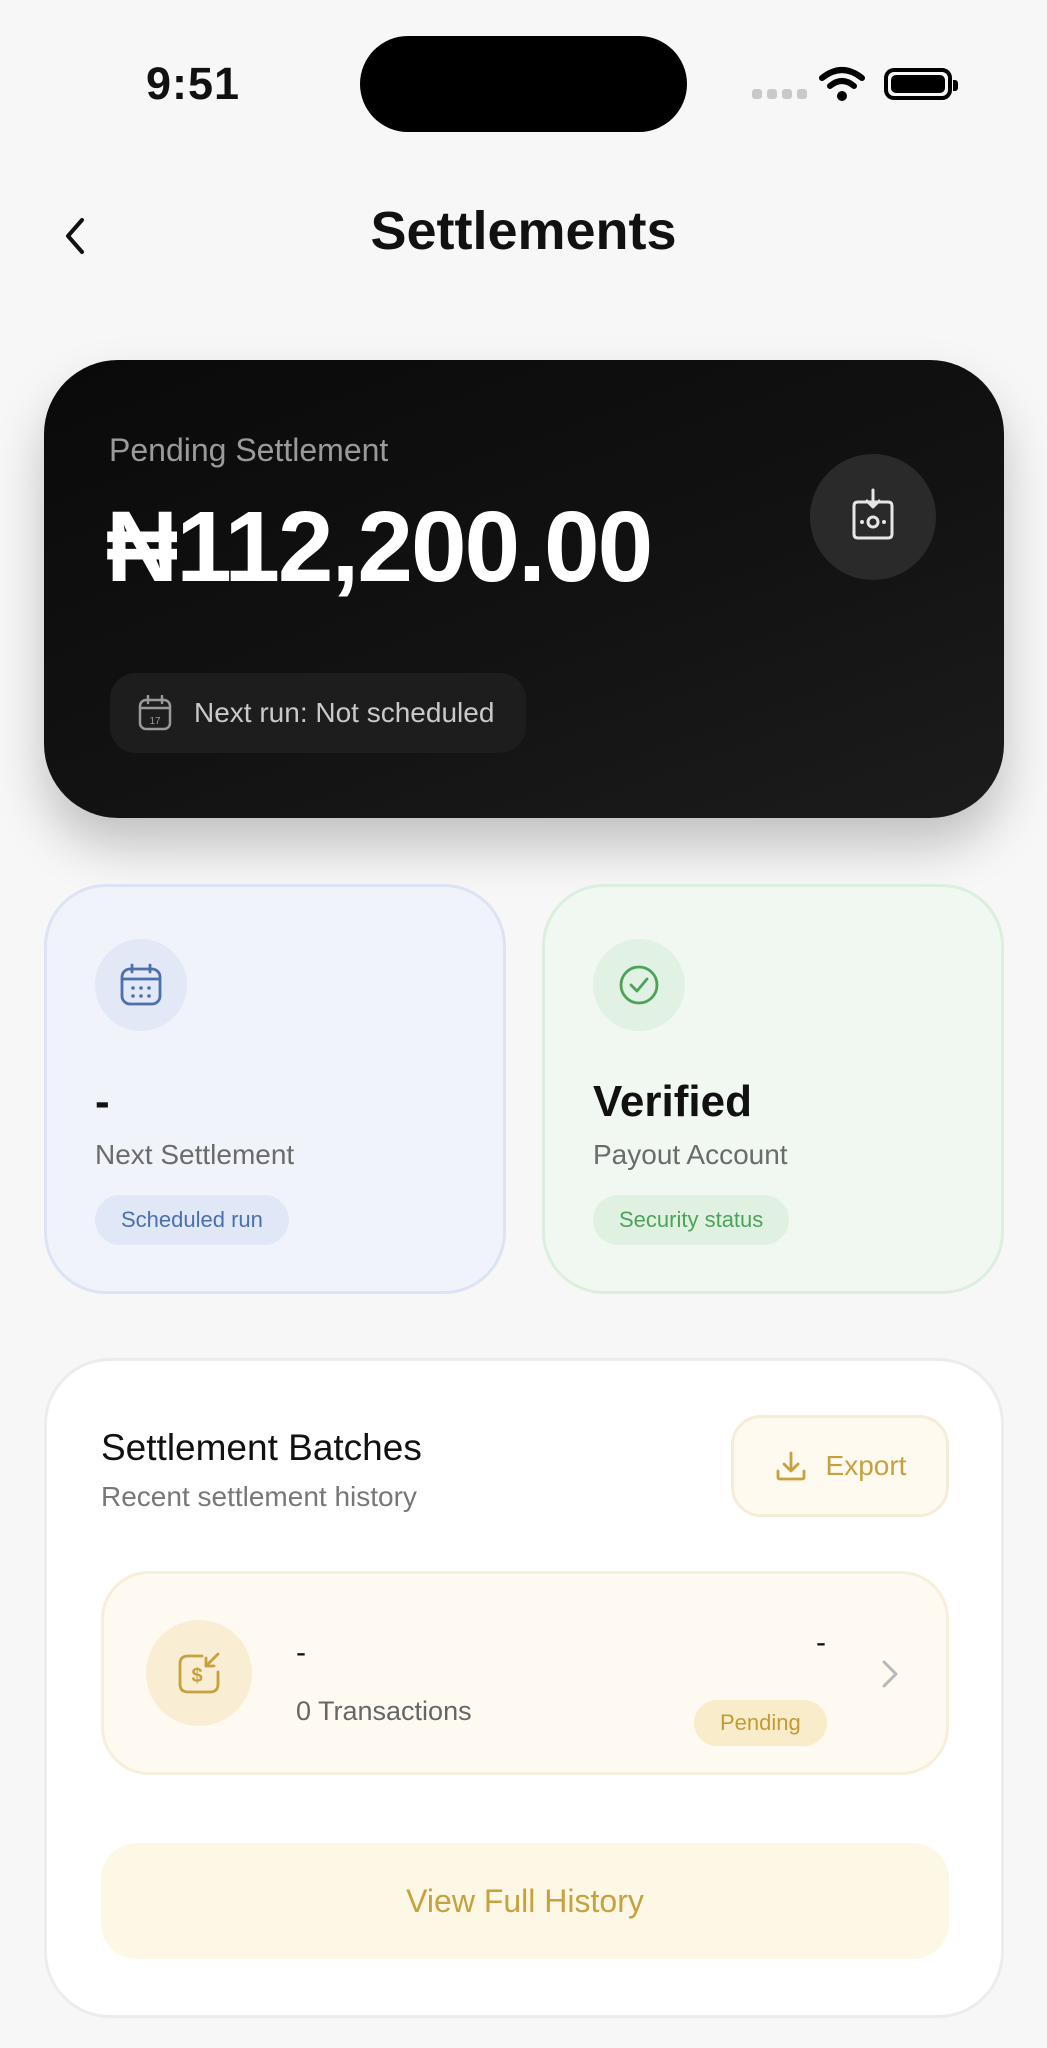  What do you see at coordinates (773, 1089) in the screenshot?
I see `payout-account-card: Verified Payout Account Security status` at bounding box center [773, 1089].